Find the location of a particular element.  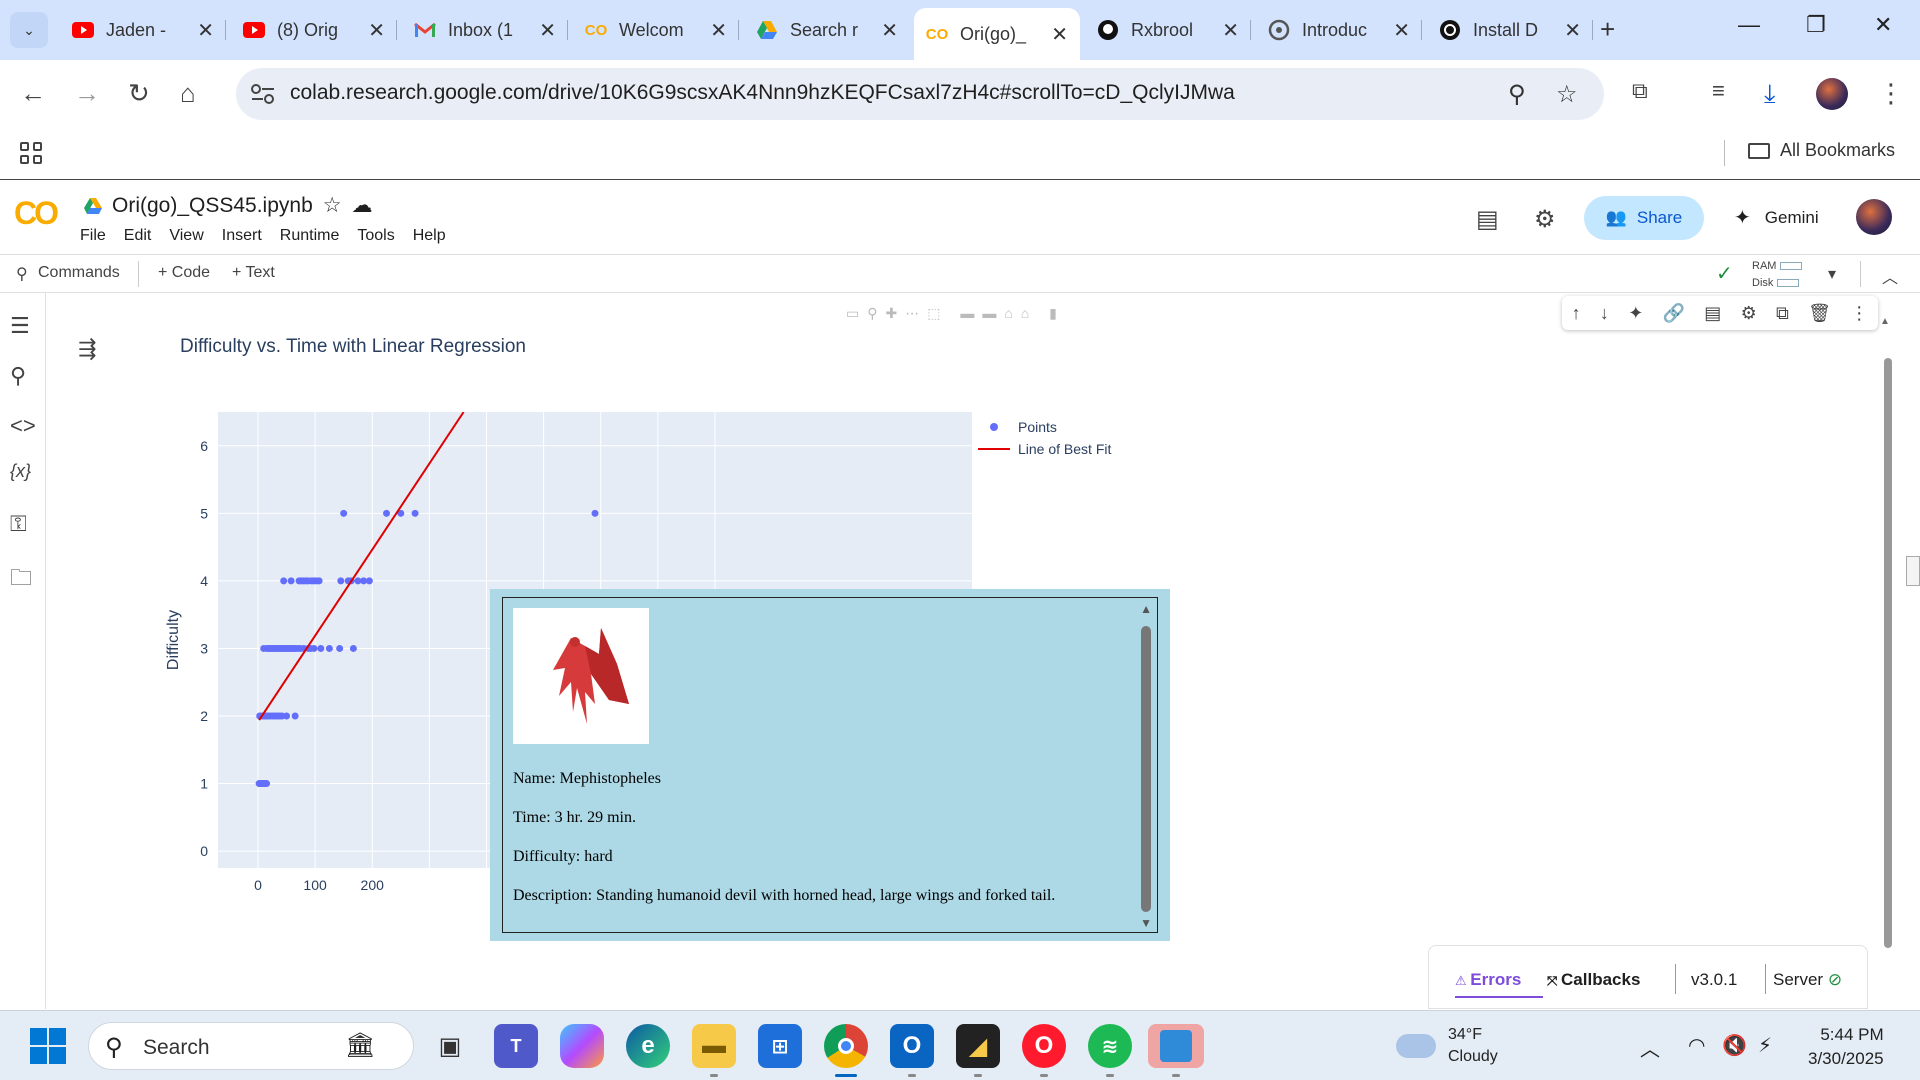

back-icon: ← is located at coordinates (33, 93).